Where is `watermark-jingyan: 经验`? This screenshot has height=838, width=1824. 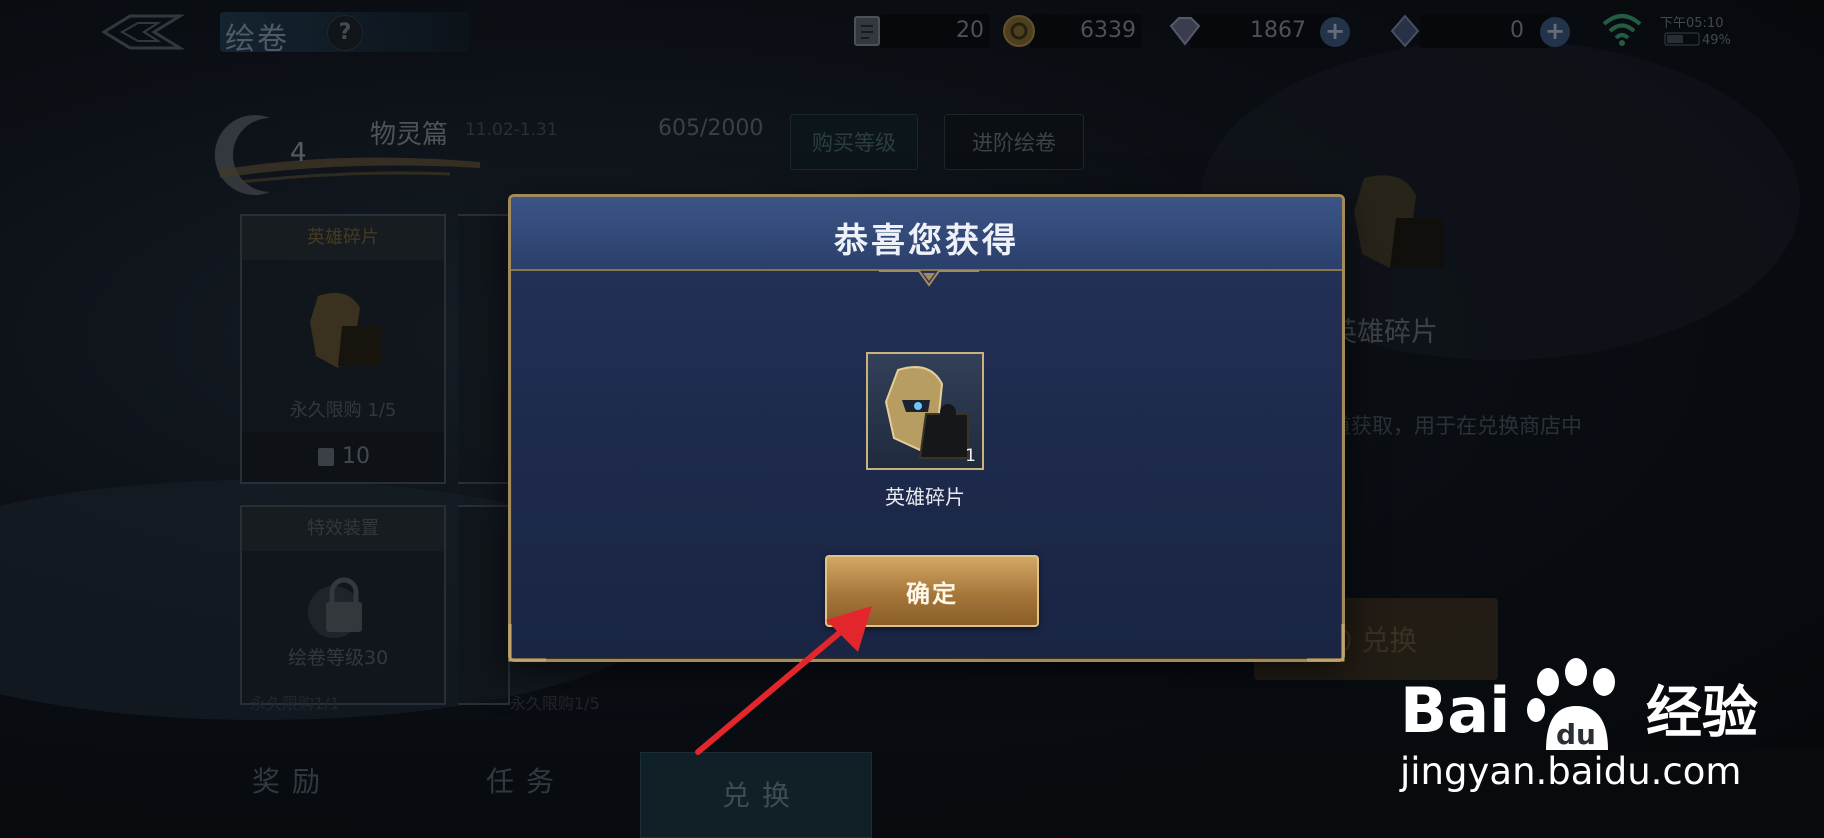
watermark-jingyan: 经验 is located at coordinates (1702, 713).